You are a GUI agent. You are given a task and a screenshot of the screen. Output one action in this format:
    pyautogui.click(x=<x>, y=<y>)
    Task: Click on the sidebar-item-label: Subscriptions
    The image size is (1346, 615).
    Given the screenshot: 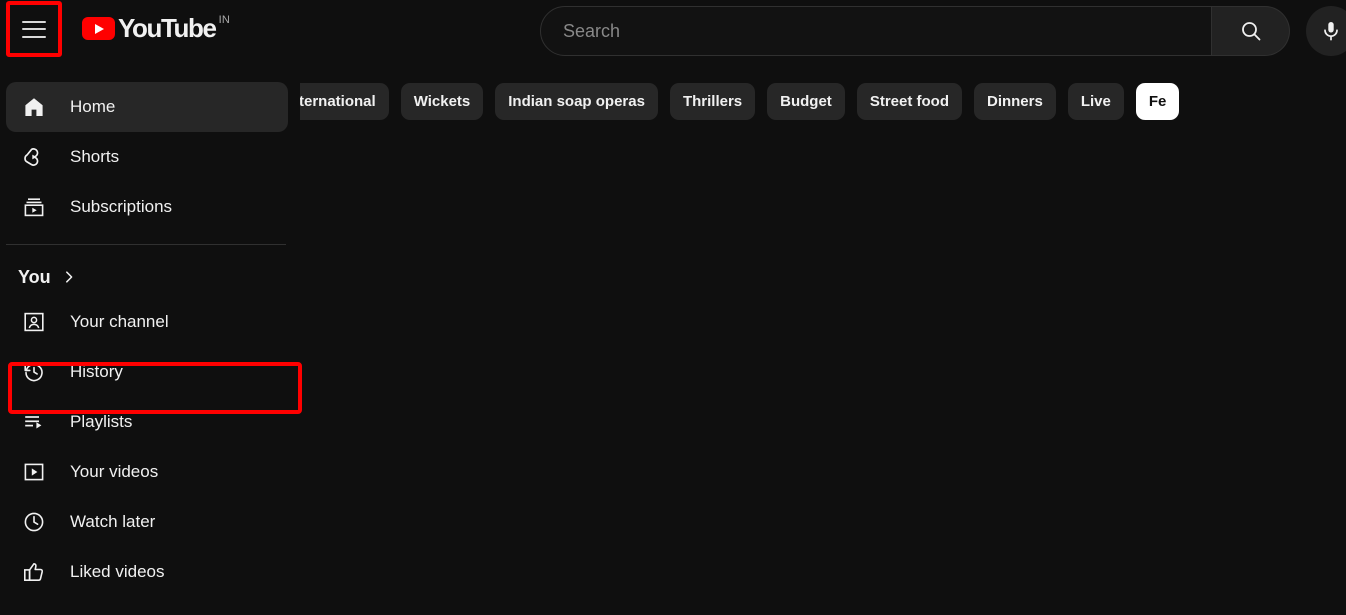 What is the action you would take?
    pyautogui.click(x=121, y=206)
    